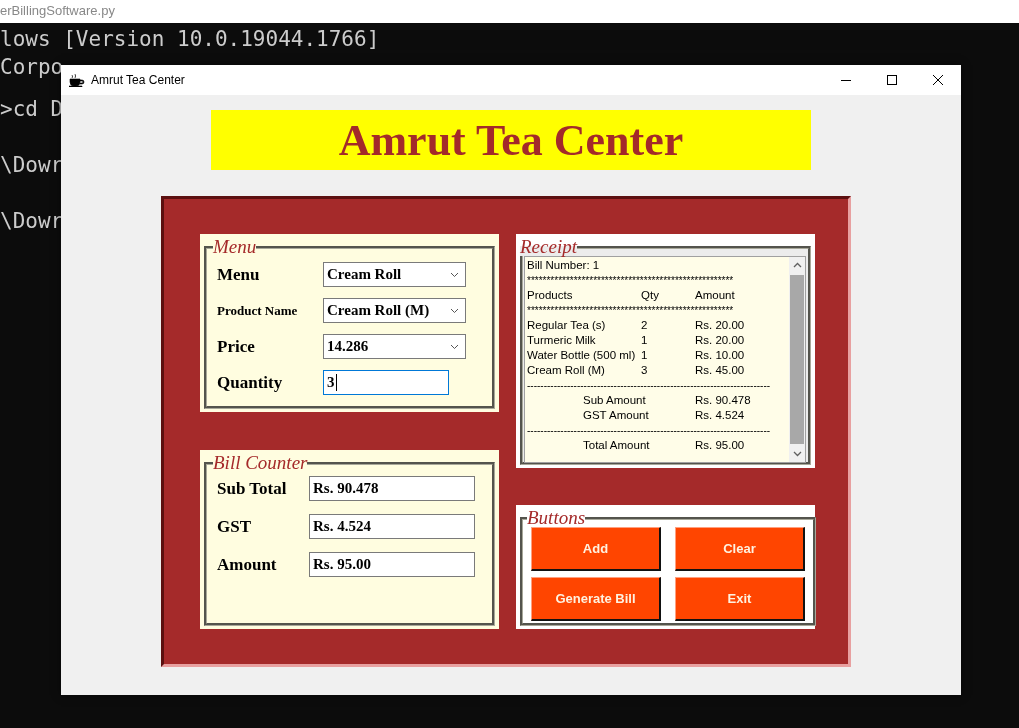 This screenshot has height=728, width=1019. Describe the element at coordinates (235, 526) in the screenshot. I see `field-label: GST` at that location.